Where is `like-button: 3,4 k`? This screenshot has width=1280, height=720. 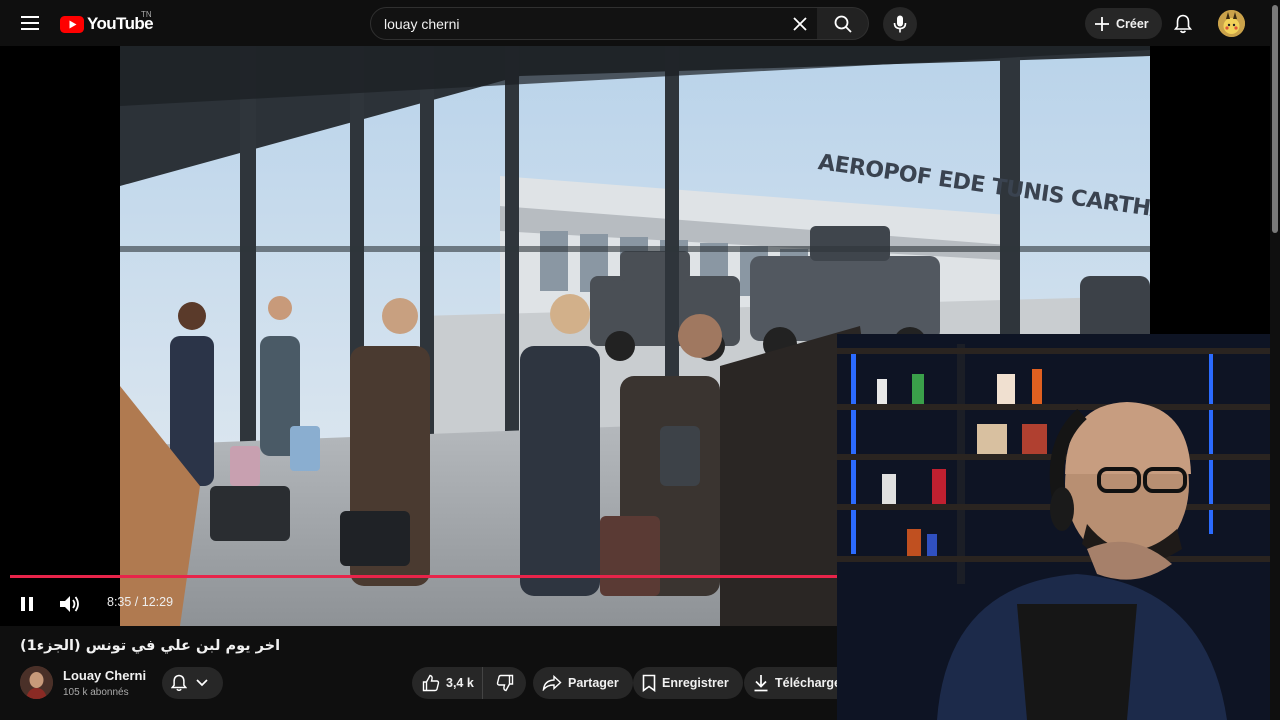
like-button: 3,4 k is located at coordinates (447, 683).